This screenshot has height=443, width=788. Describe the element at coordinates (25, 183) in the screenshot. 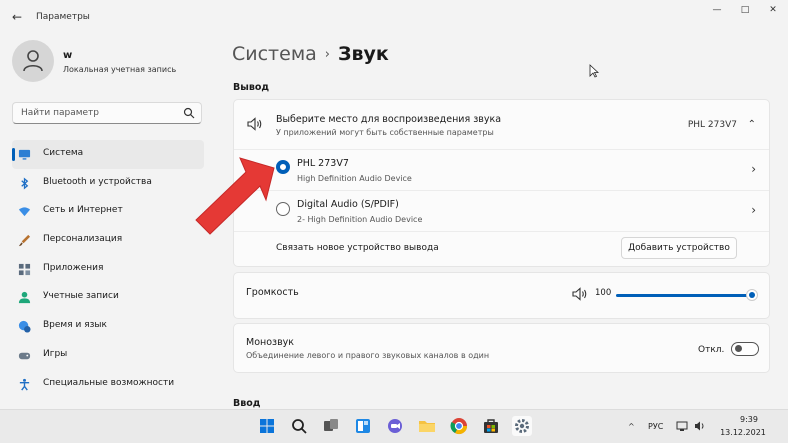

I see `bluetooth-icon` at that location.